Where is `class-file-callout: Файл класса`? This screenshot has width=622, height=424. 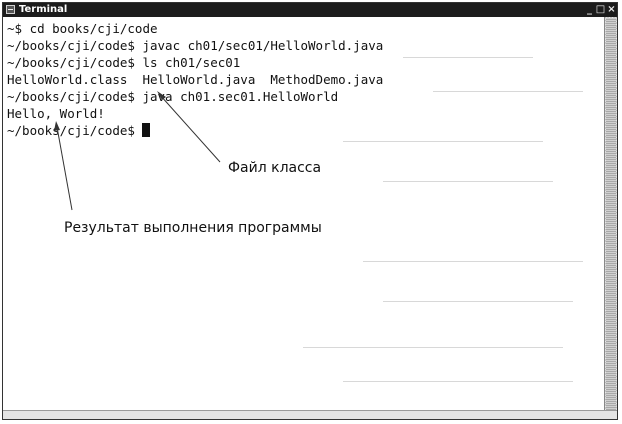
class-file-callout: Файл класса is located at coordinates (275, 168).